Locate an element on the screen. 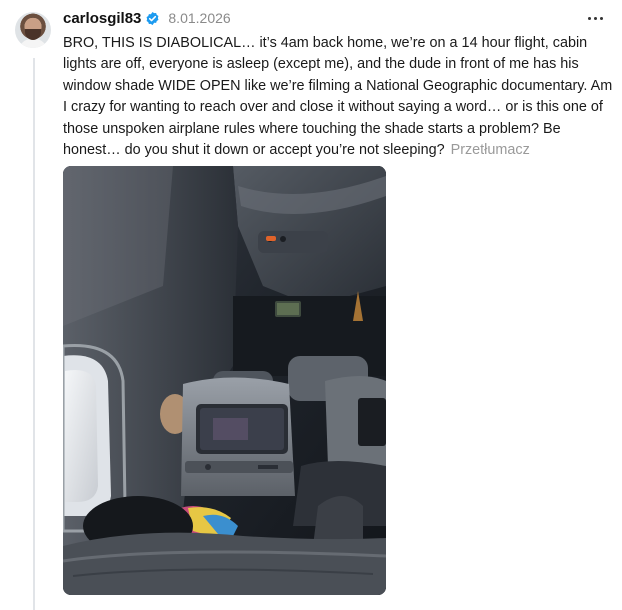  avatar-beard is located at coordinates (33, 34).